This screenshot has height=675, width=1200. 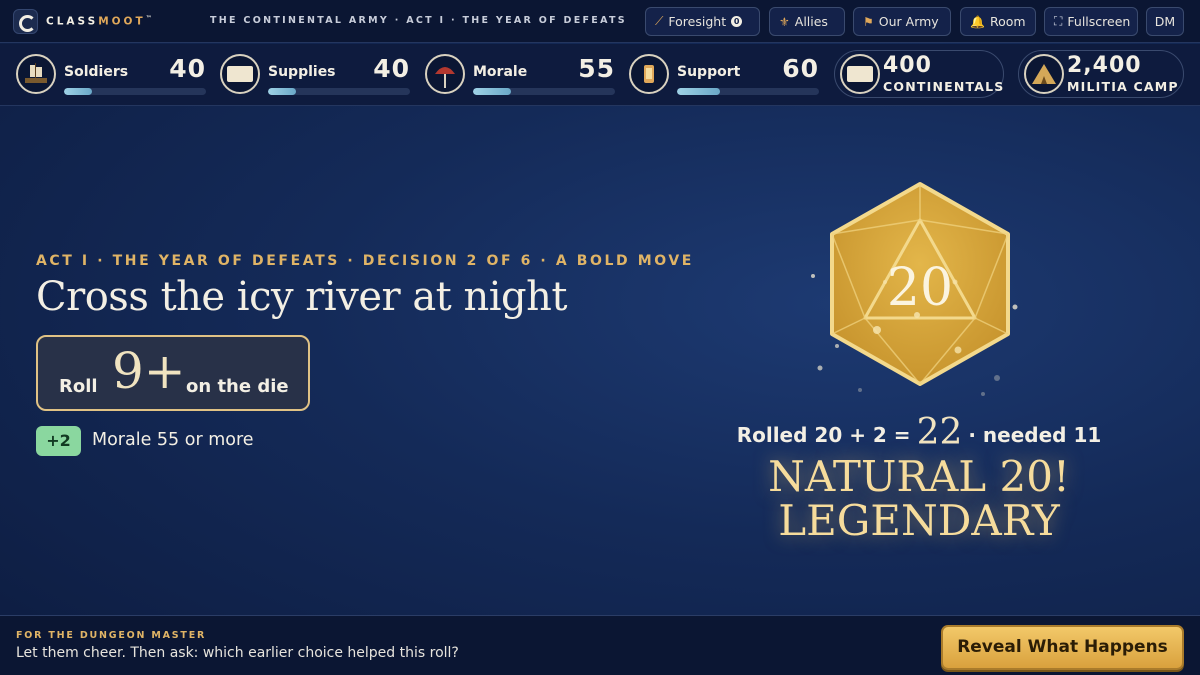 What do you see at coordinates (240, 74) in the screenshot?
I see `scroll-icon` at bounding box center [240, 74].